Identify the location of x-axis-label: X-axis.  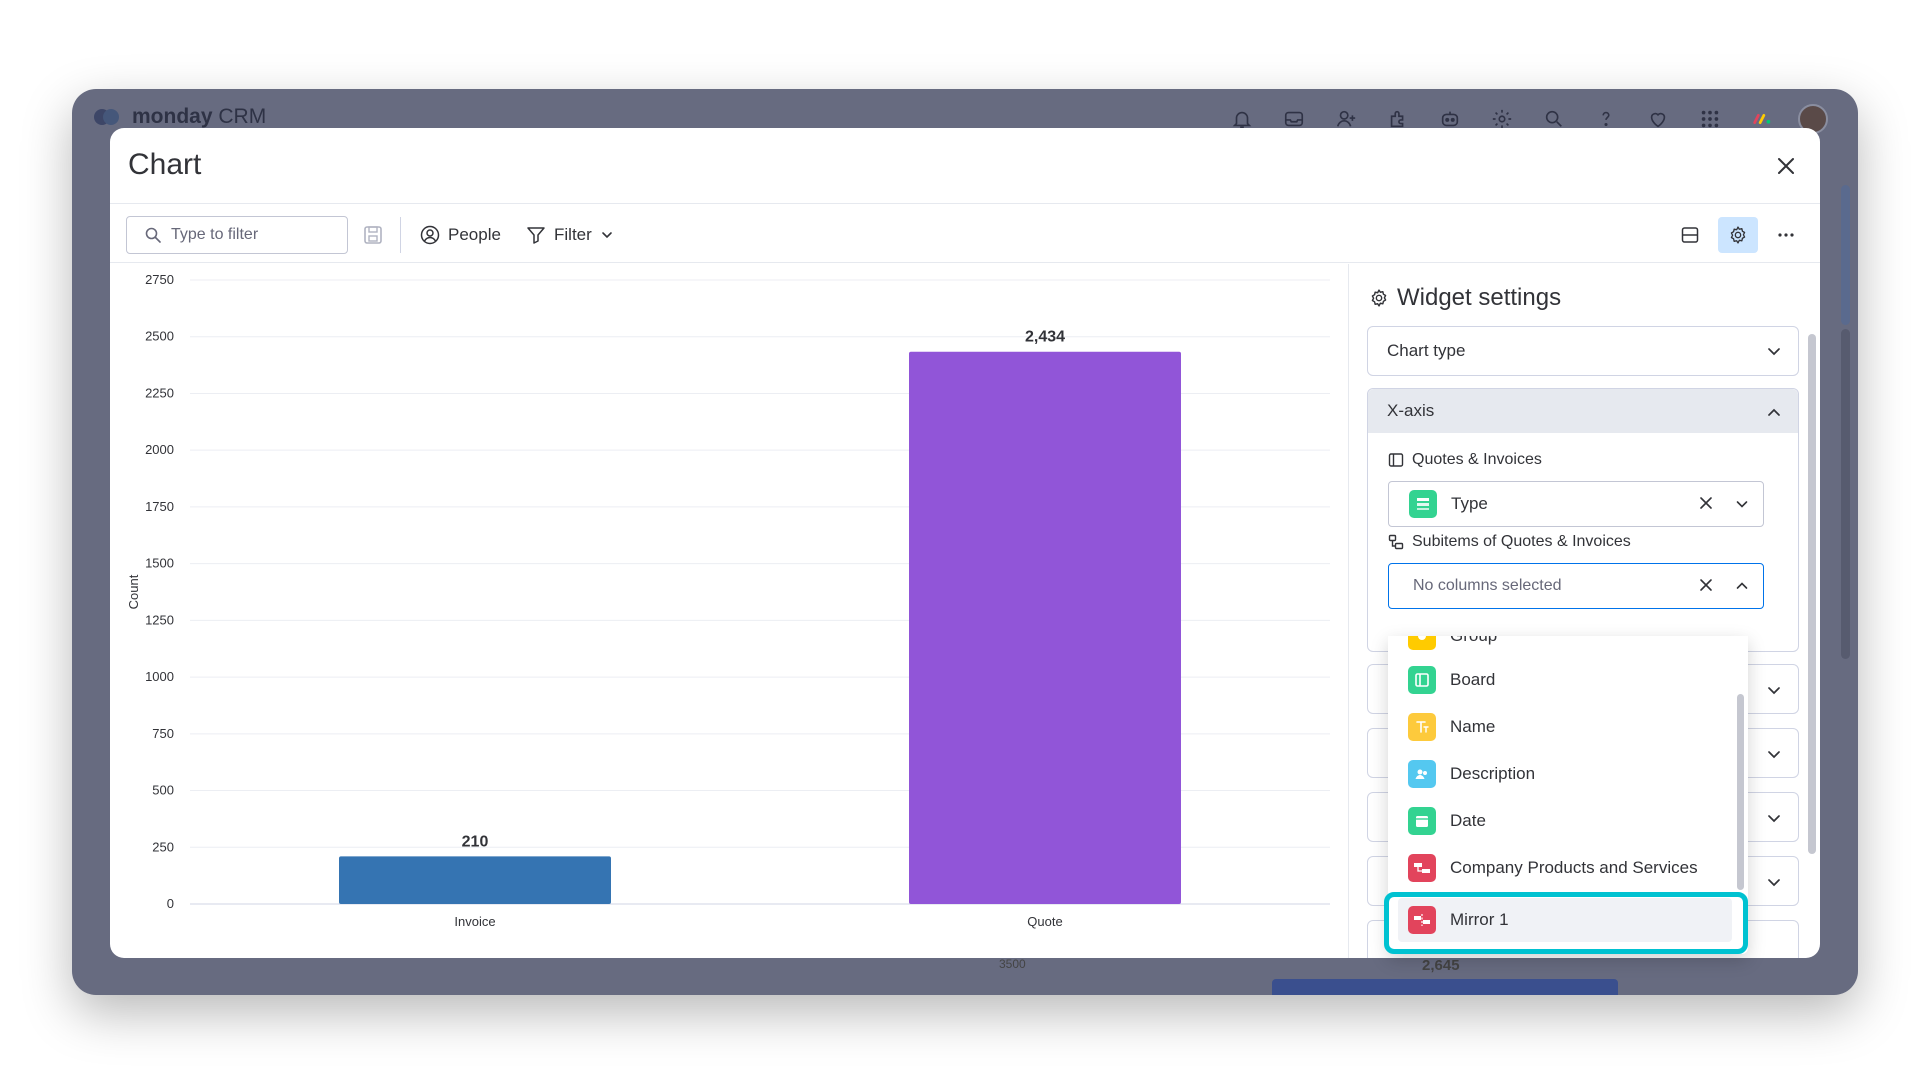
(1411, 410).